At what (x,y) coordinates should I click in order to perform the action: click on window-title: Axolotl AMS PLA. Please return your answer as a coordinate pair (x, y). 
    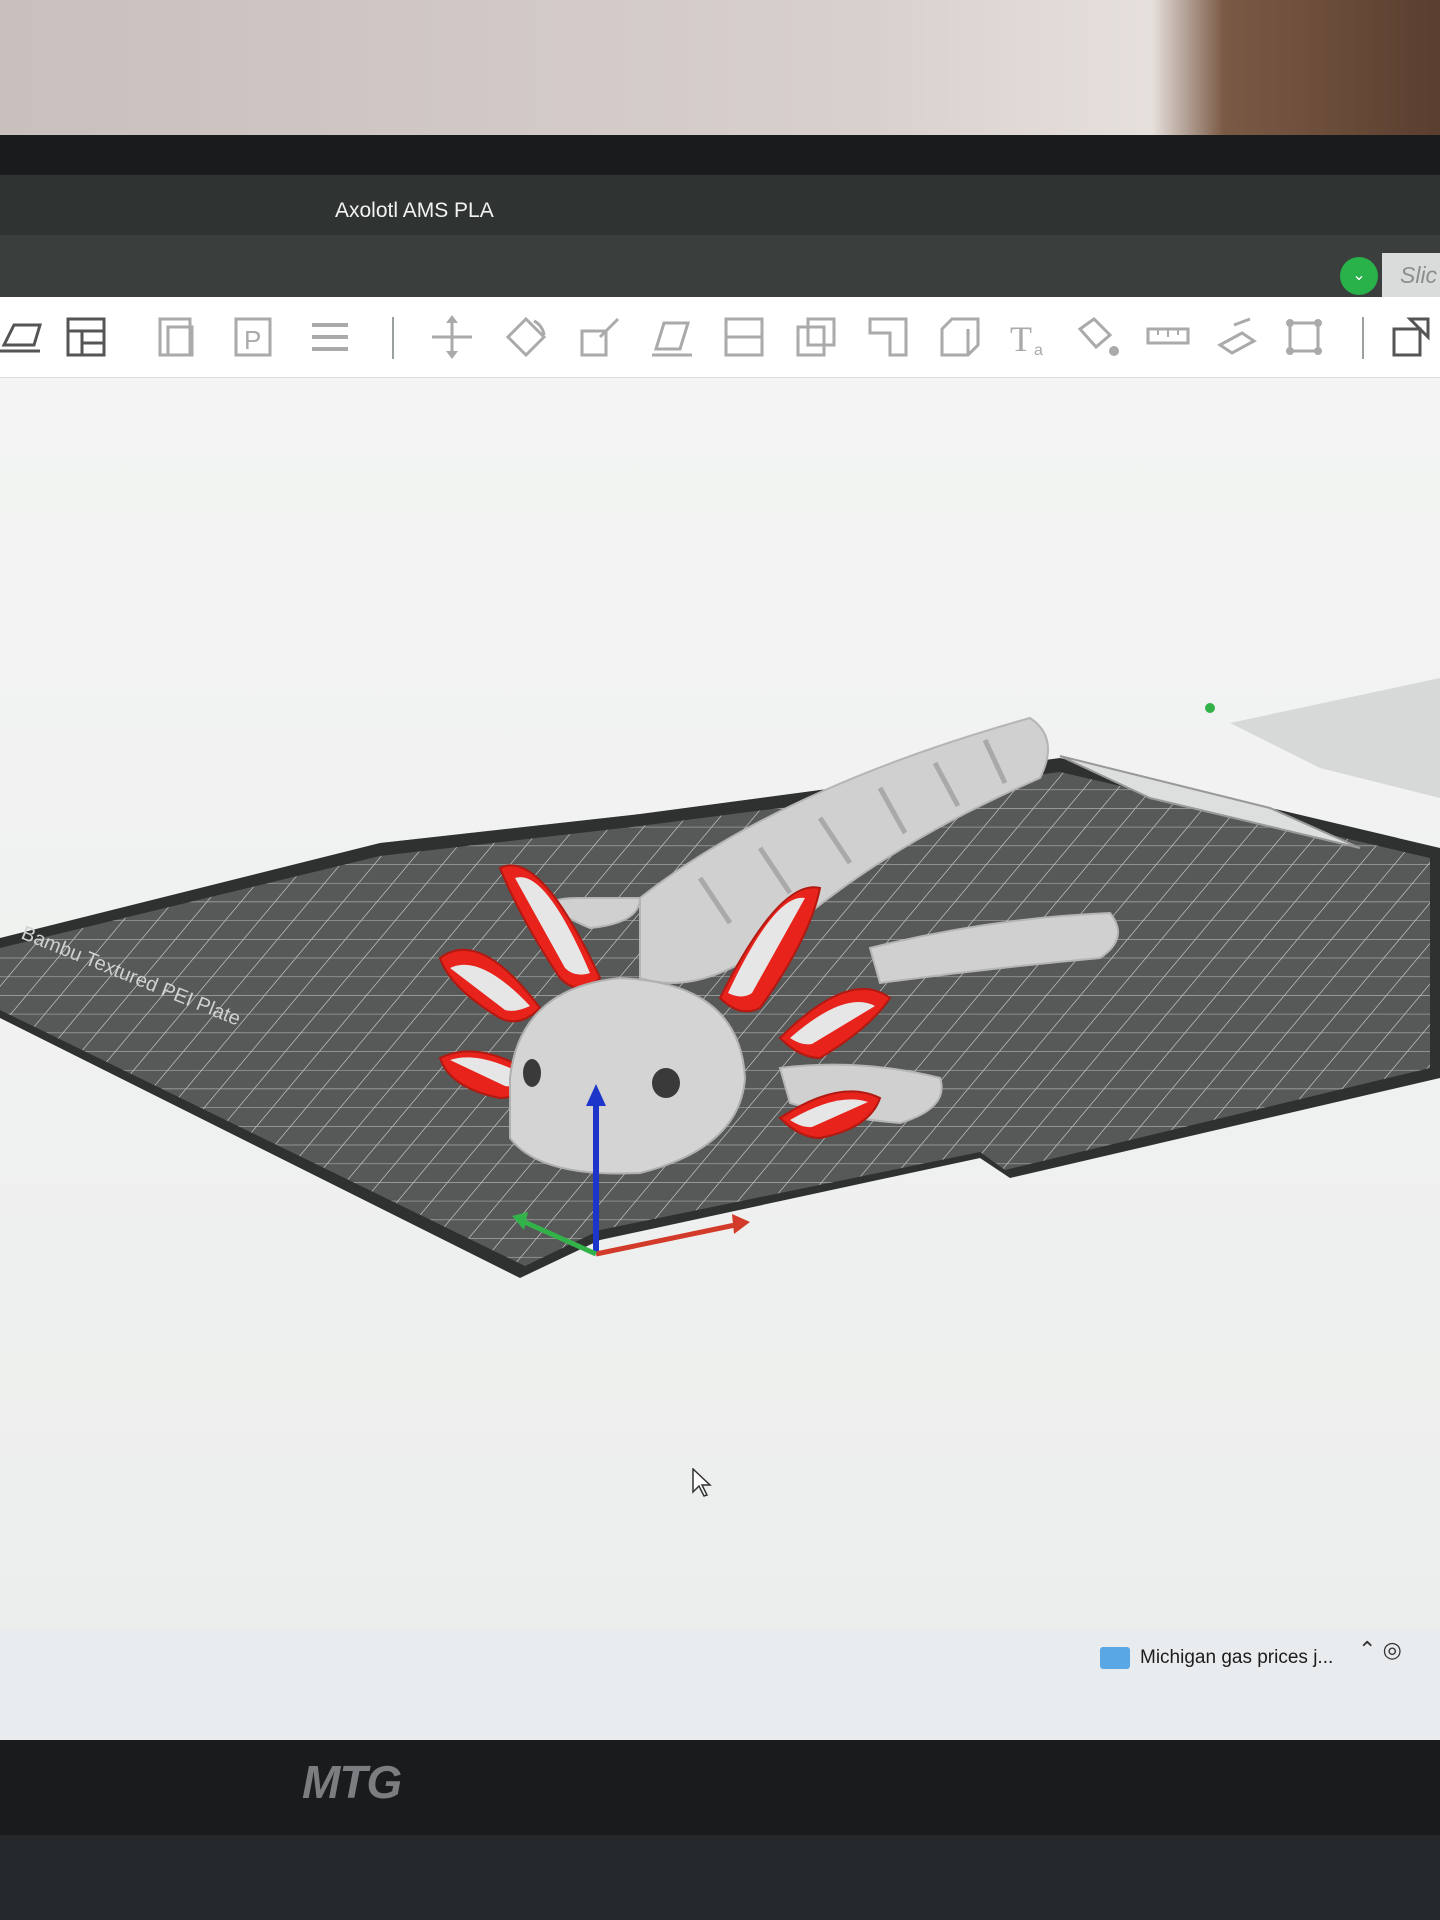
    Looking at the image, I should click on (414, 210).